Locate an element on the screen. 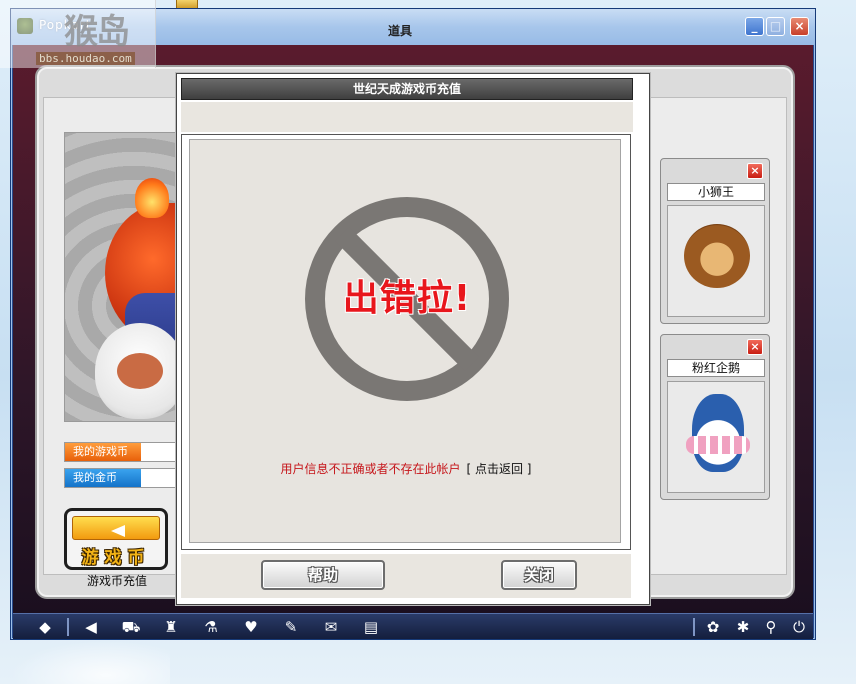 The height and width of the screenshot is (684, 856). scarf-decoration is located at coordinates (718, 445).